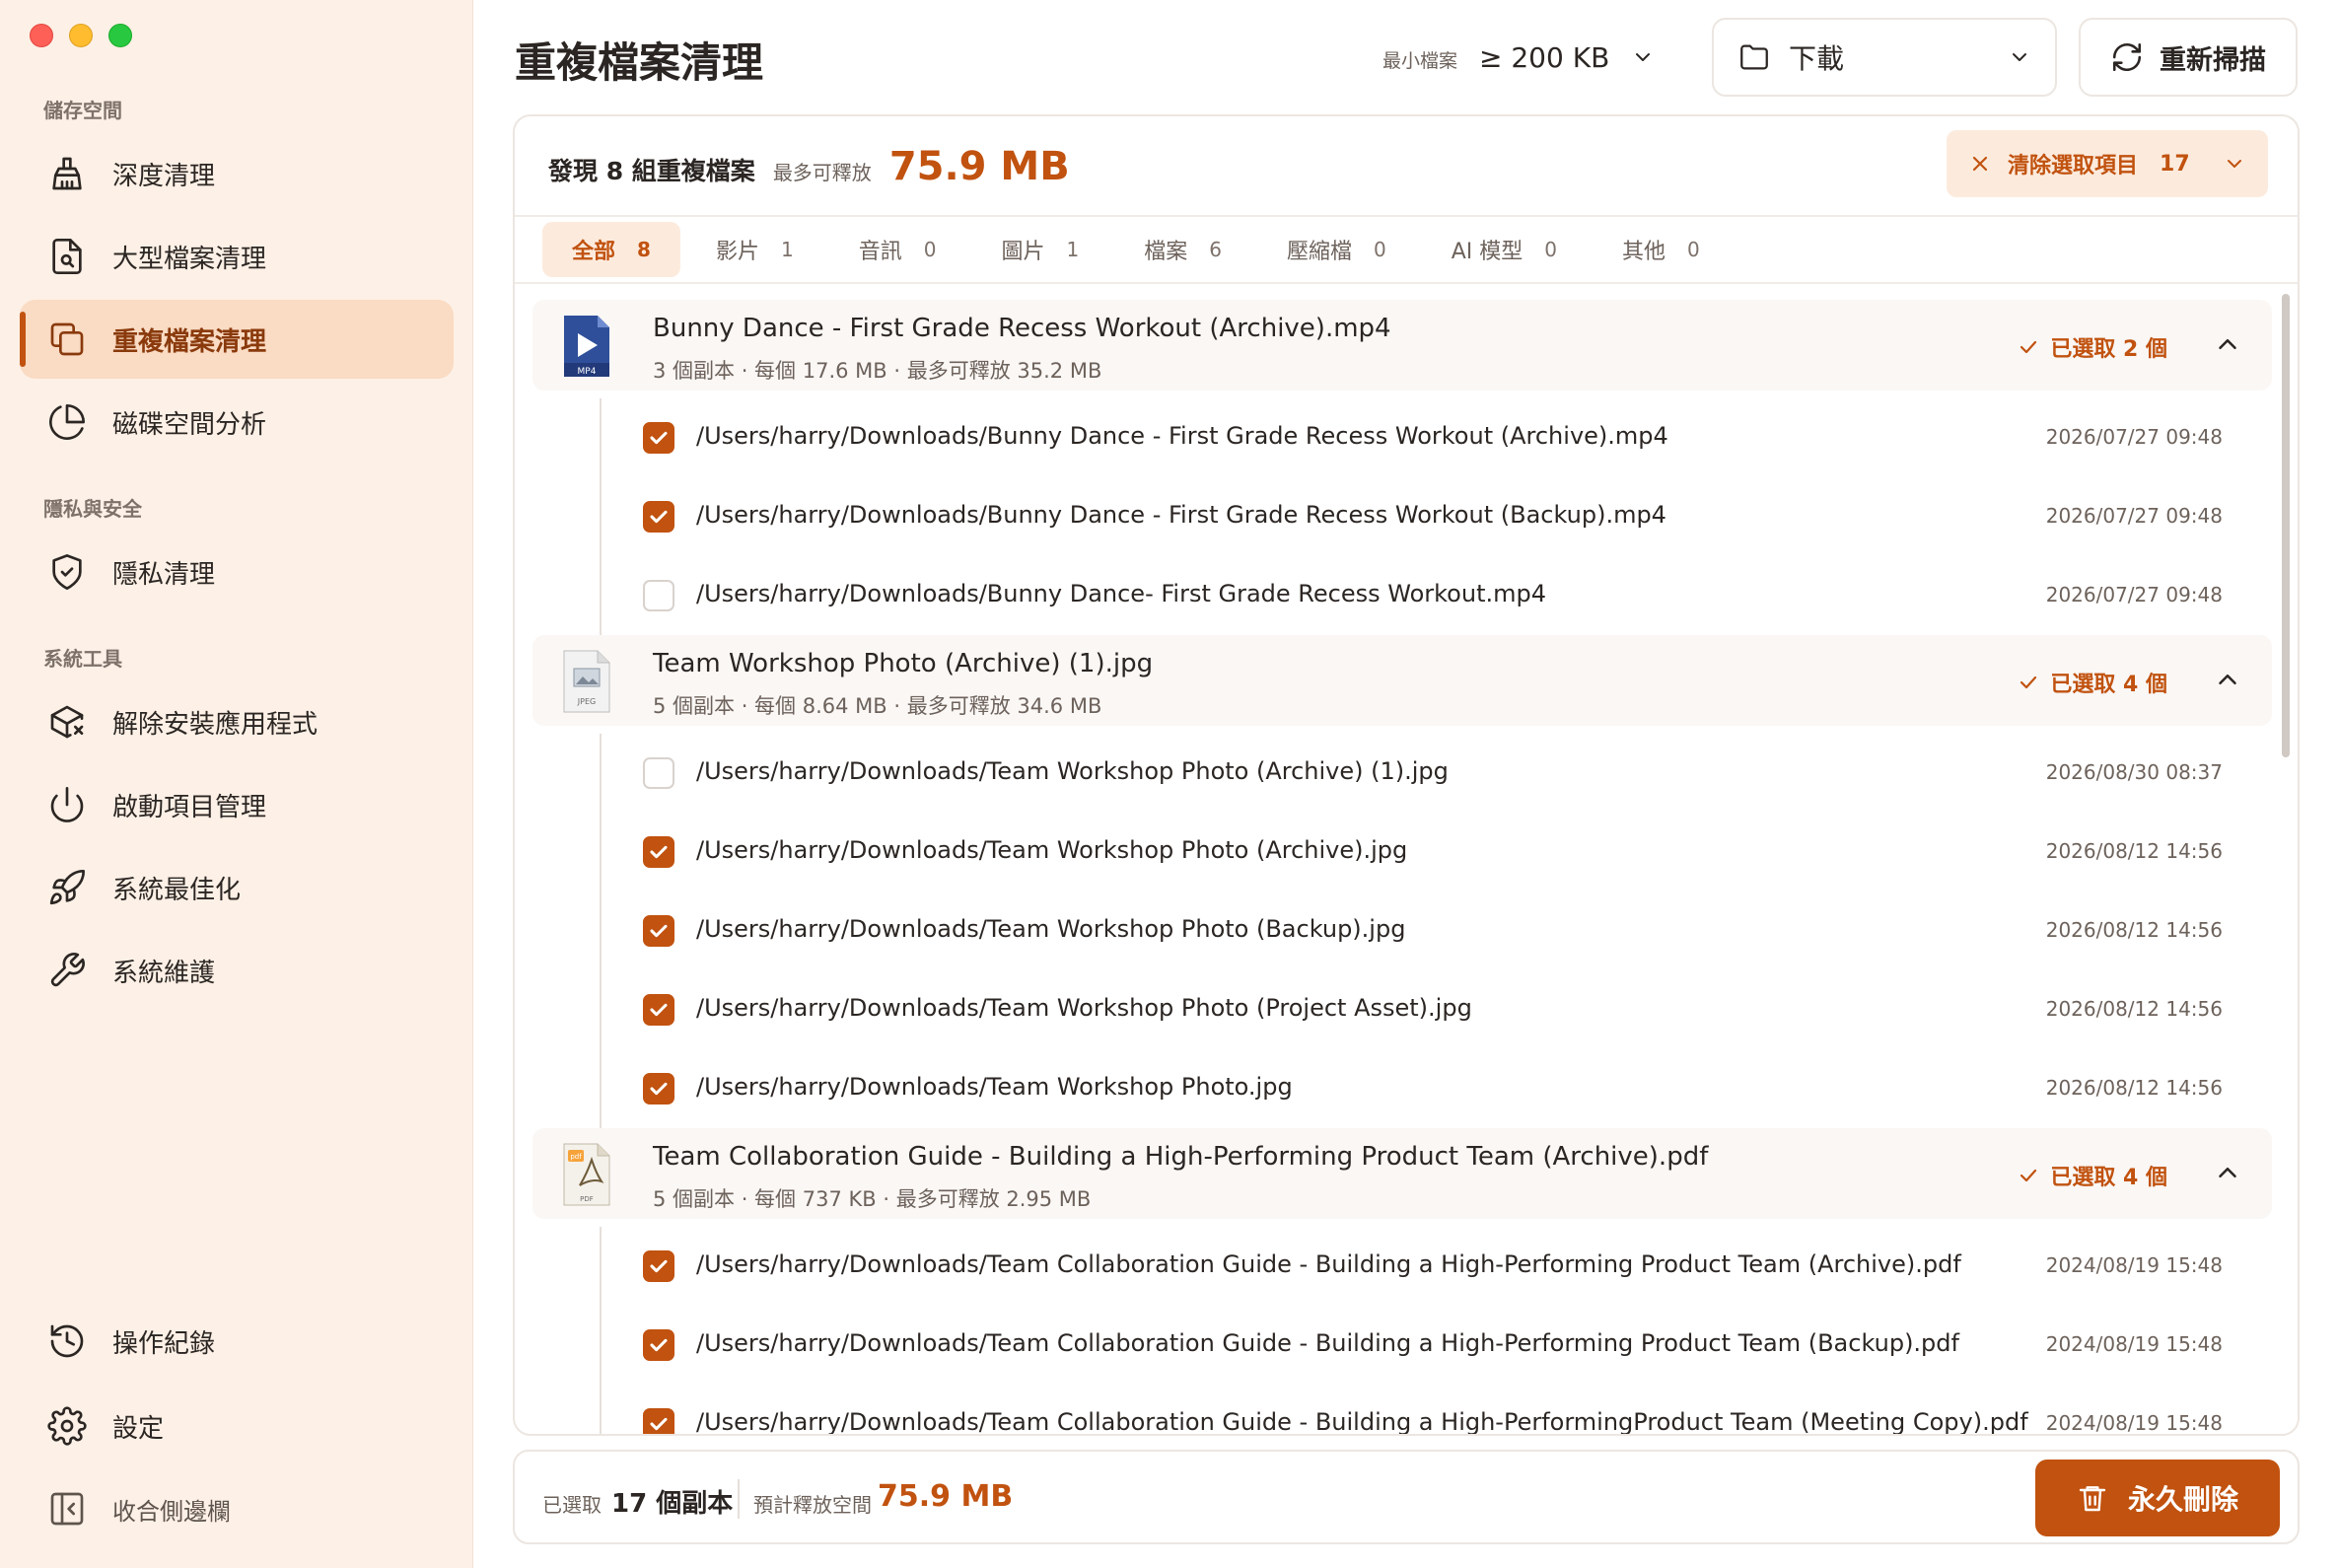 The width and height of the screenshot is (2339, 1568). Describe the element at coordinates (237, 339) in the screenshot. I see `sidebar-item-duplicate-files: 重複檔案清理` at that location.